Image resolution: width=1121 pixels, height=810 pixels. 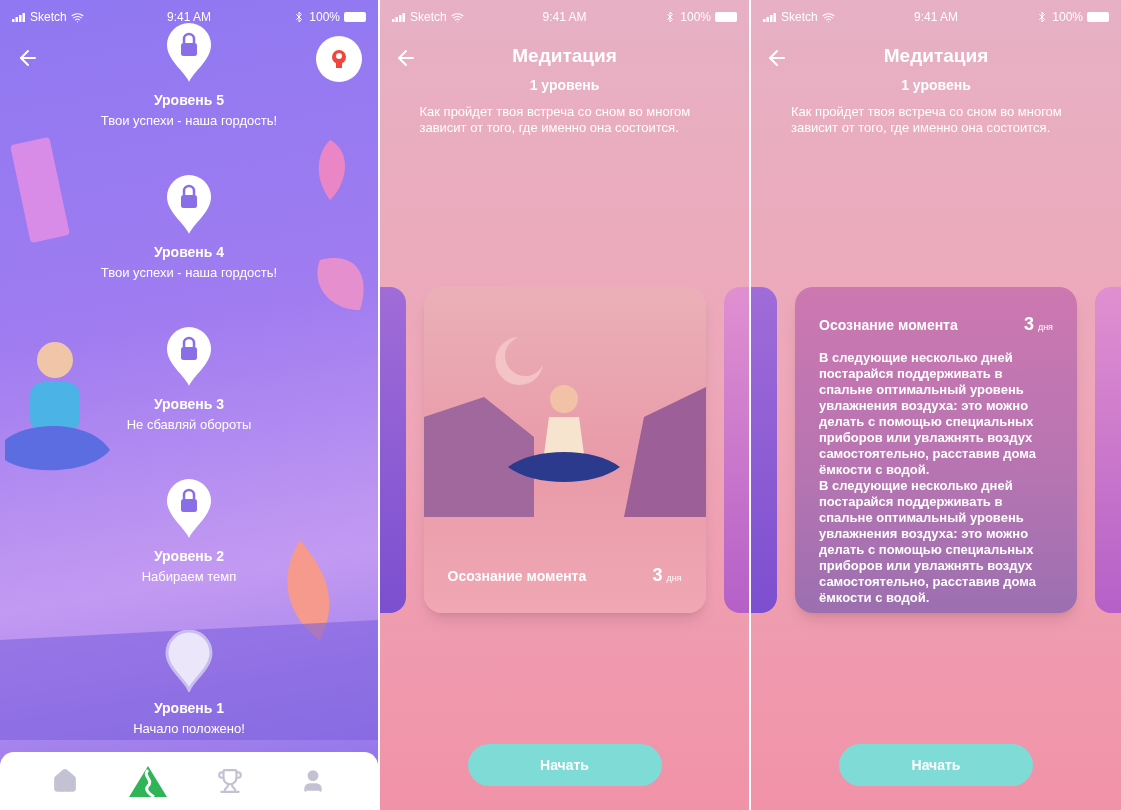 I want to click on idea-button, so click(x=339, y=59).